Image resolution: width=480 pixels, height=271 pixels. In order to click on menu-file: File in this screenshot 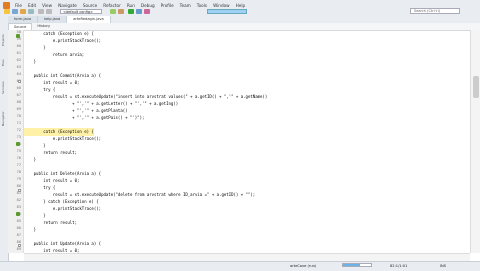, I will do `click(18, 4)`.